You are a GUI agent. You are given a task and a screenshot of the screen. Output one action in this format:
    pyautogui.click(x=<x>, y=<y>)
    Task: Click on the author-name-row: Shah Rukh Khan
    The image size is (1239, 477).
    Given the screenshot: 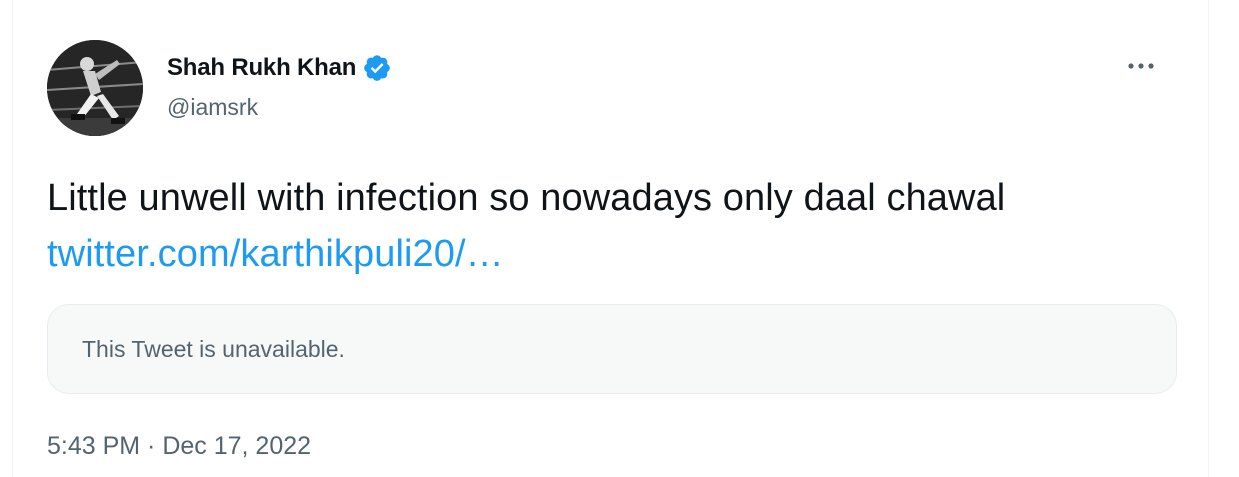 What is the action you would take?
    pyautogui.click(x=279, y=68)
    